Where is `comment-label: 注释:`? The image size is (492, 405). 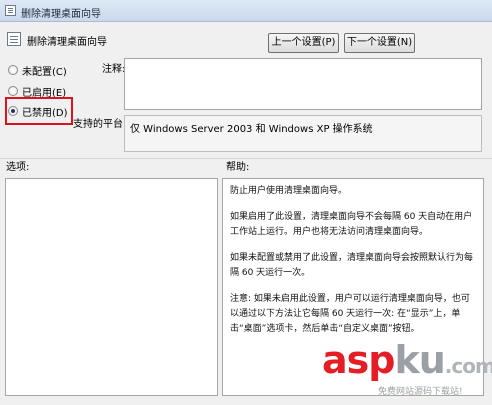 comment-label: 注释: is located at coordinates (114, 69).